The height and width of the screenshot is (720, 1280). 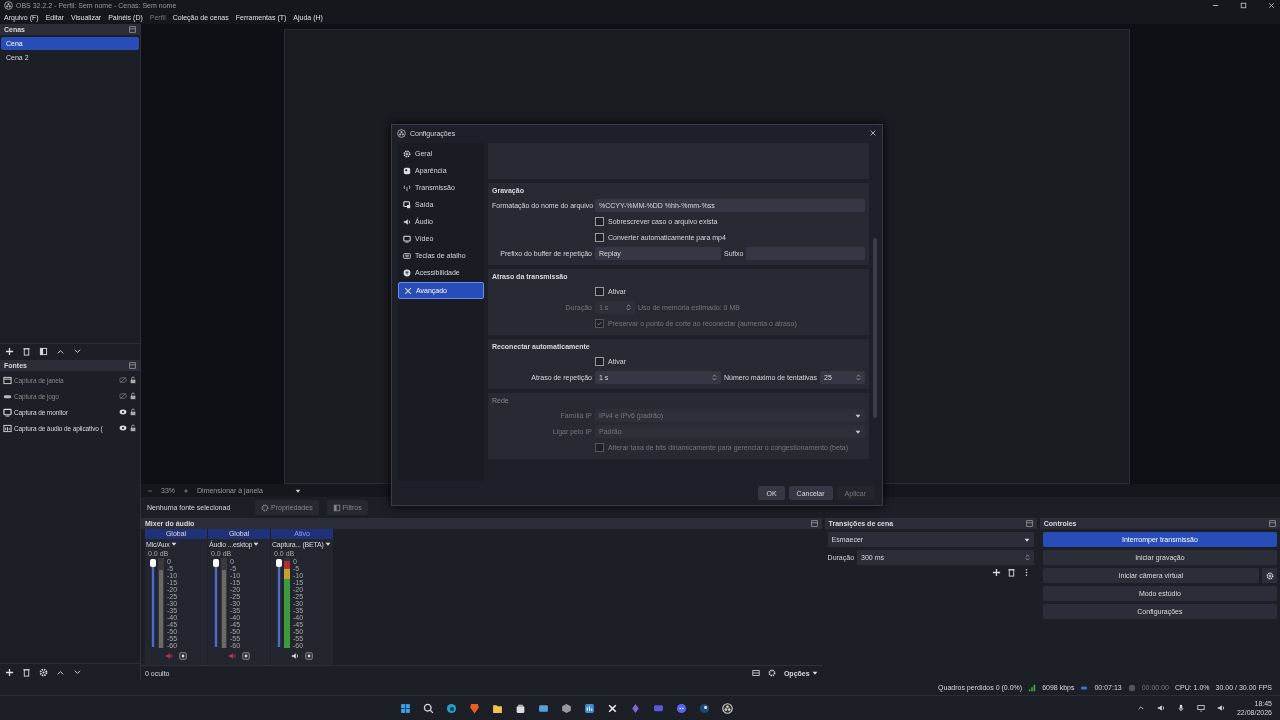 I want to click on zoom-in-icon, so click(x=186, y=490).